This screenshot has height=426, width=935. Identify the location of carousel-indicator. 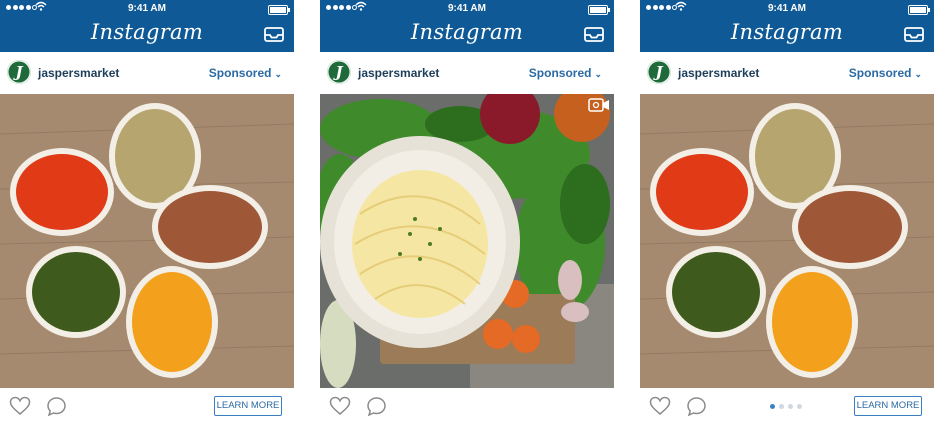
(786, 406).